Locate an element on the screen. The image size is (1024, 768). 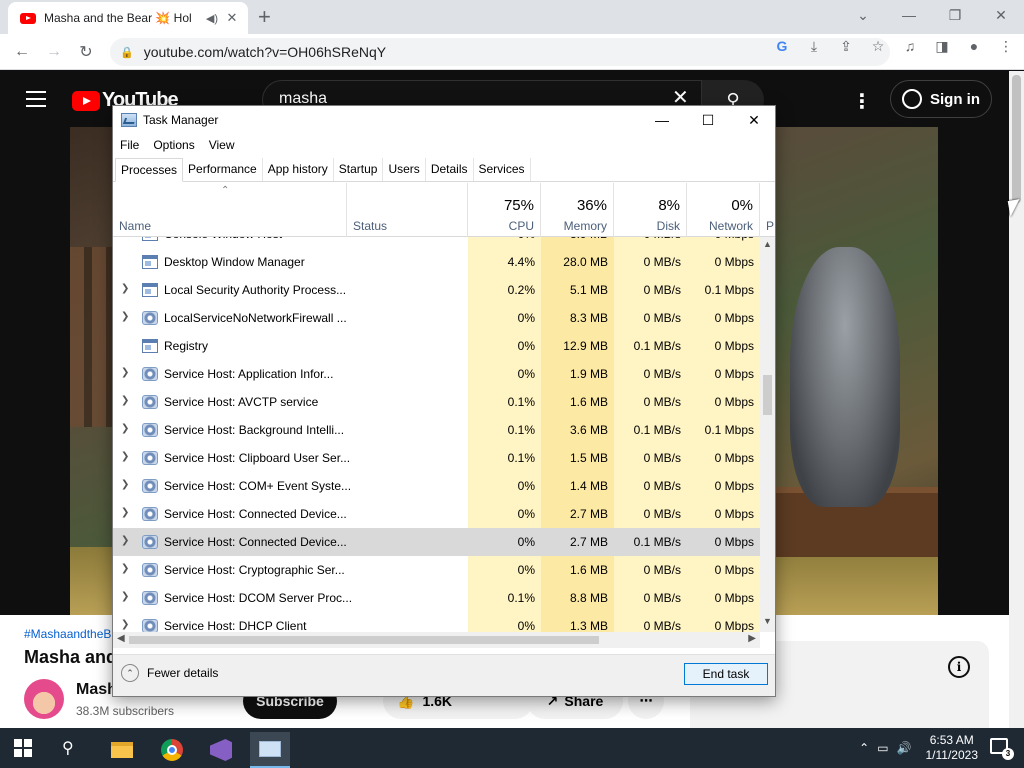
process-list-hscrollbar: ◀ ▶ is located at coordinates (436, 640).